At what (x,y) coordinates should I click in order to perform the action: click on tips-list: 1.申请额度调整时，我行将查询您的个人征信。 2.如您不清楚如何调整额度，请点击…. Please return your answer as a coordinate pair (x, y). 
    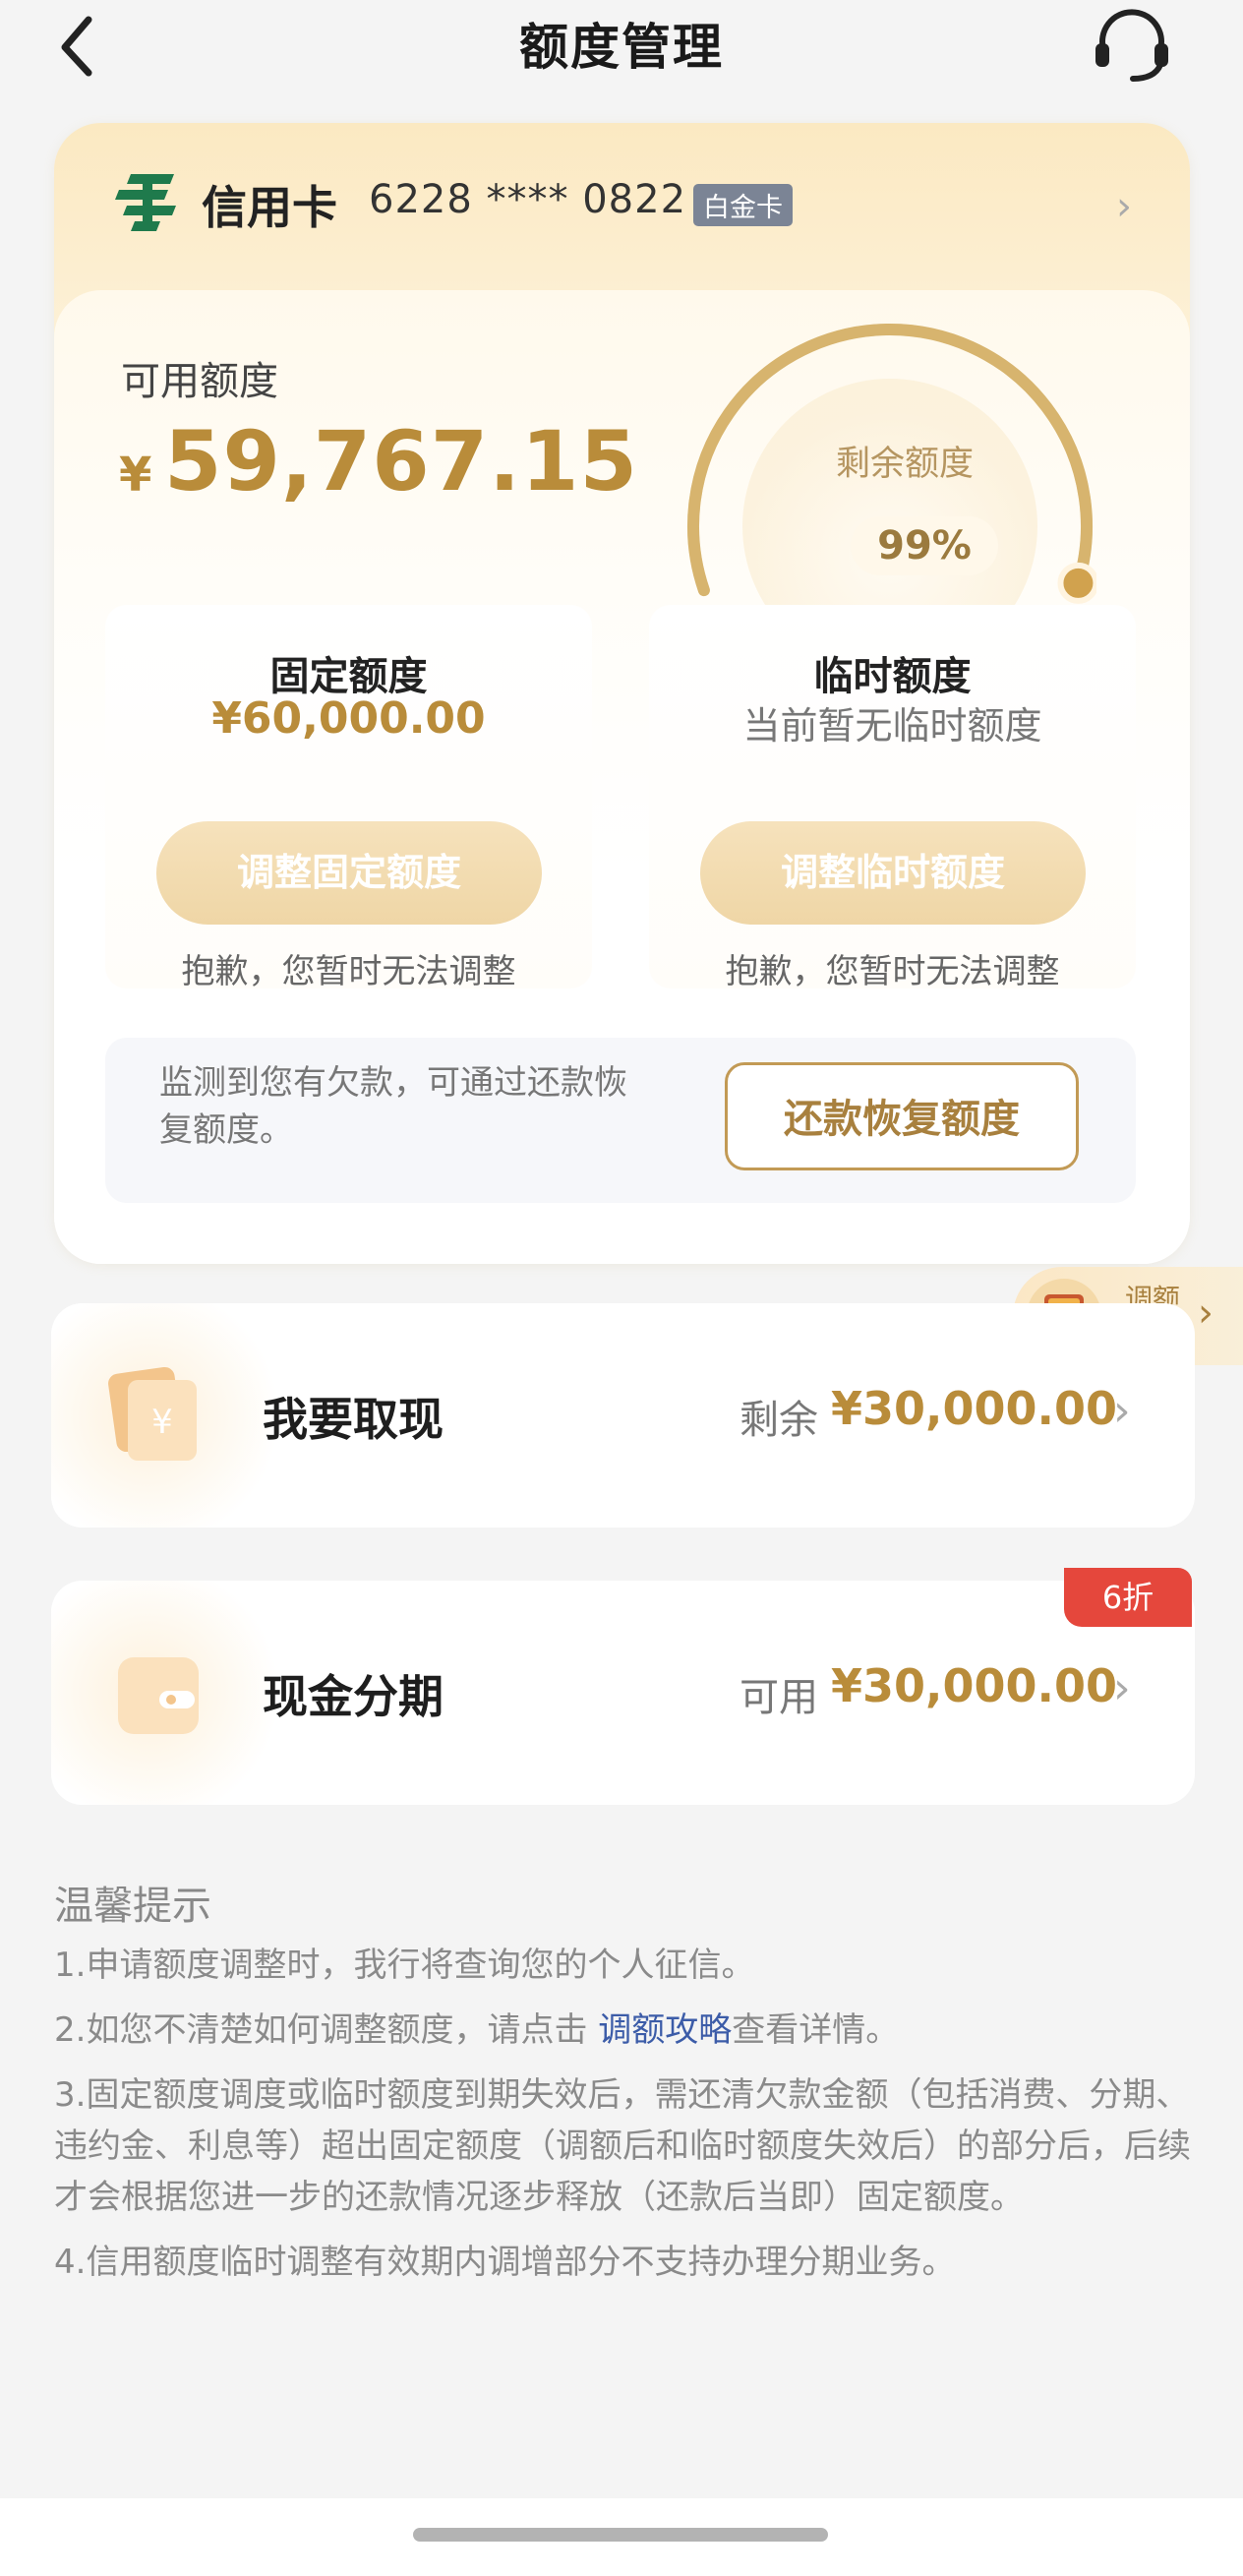
    Looking at the image, I should click on (624, 2121).